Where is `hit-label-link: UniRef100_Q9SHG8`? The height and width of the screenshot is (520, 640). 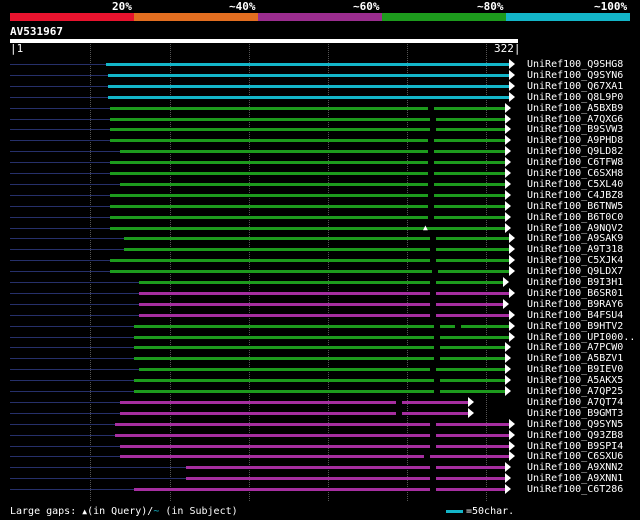 hit-label-link: UniRef100_Q9SHG8 is located at coordinates (575, 64).